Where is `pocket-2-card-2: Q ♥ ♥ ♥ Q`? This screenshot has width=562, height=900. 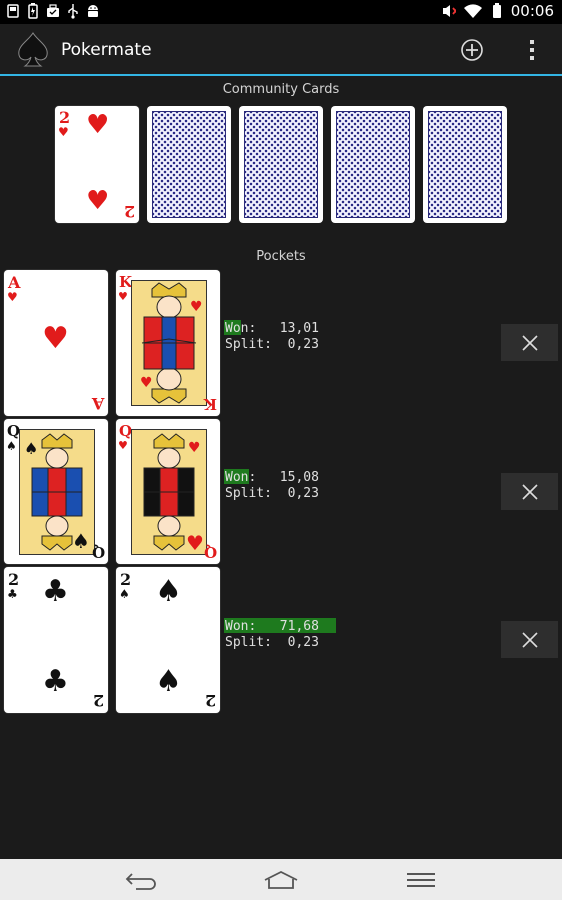 pocket-2-card-2: Q ♥ ♥ ♥ Q is located at coordinates (168, 491).